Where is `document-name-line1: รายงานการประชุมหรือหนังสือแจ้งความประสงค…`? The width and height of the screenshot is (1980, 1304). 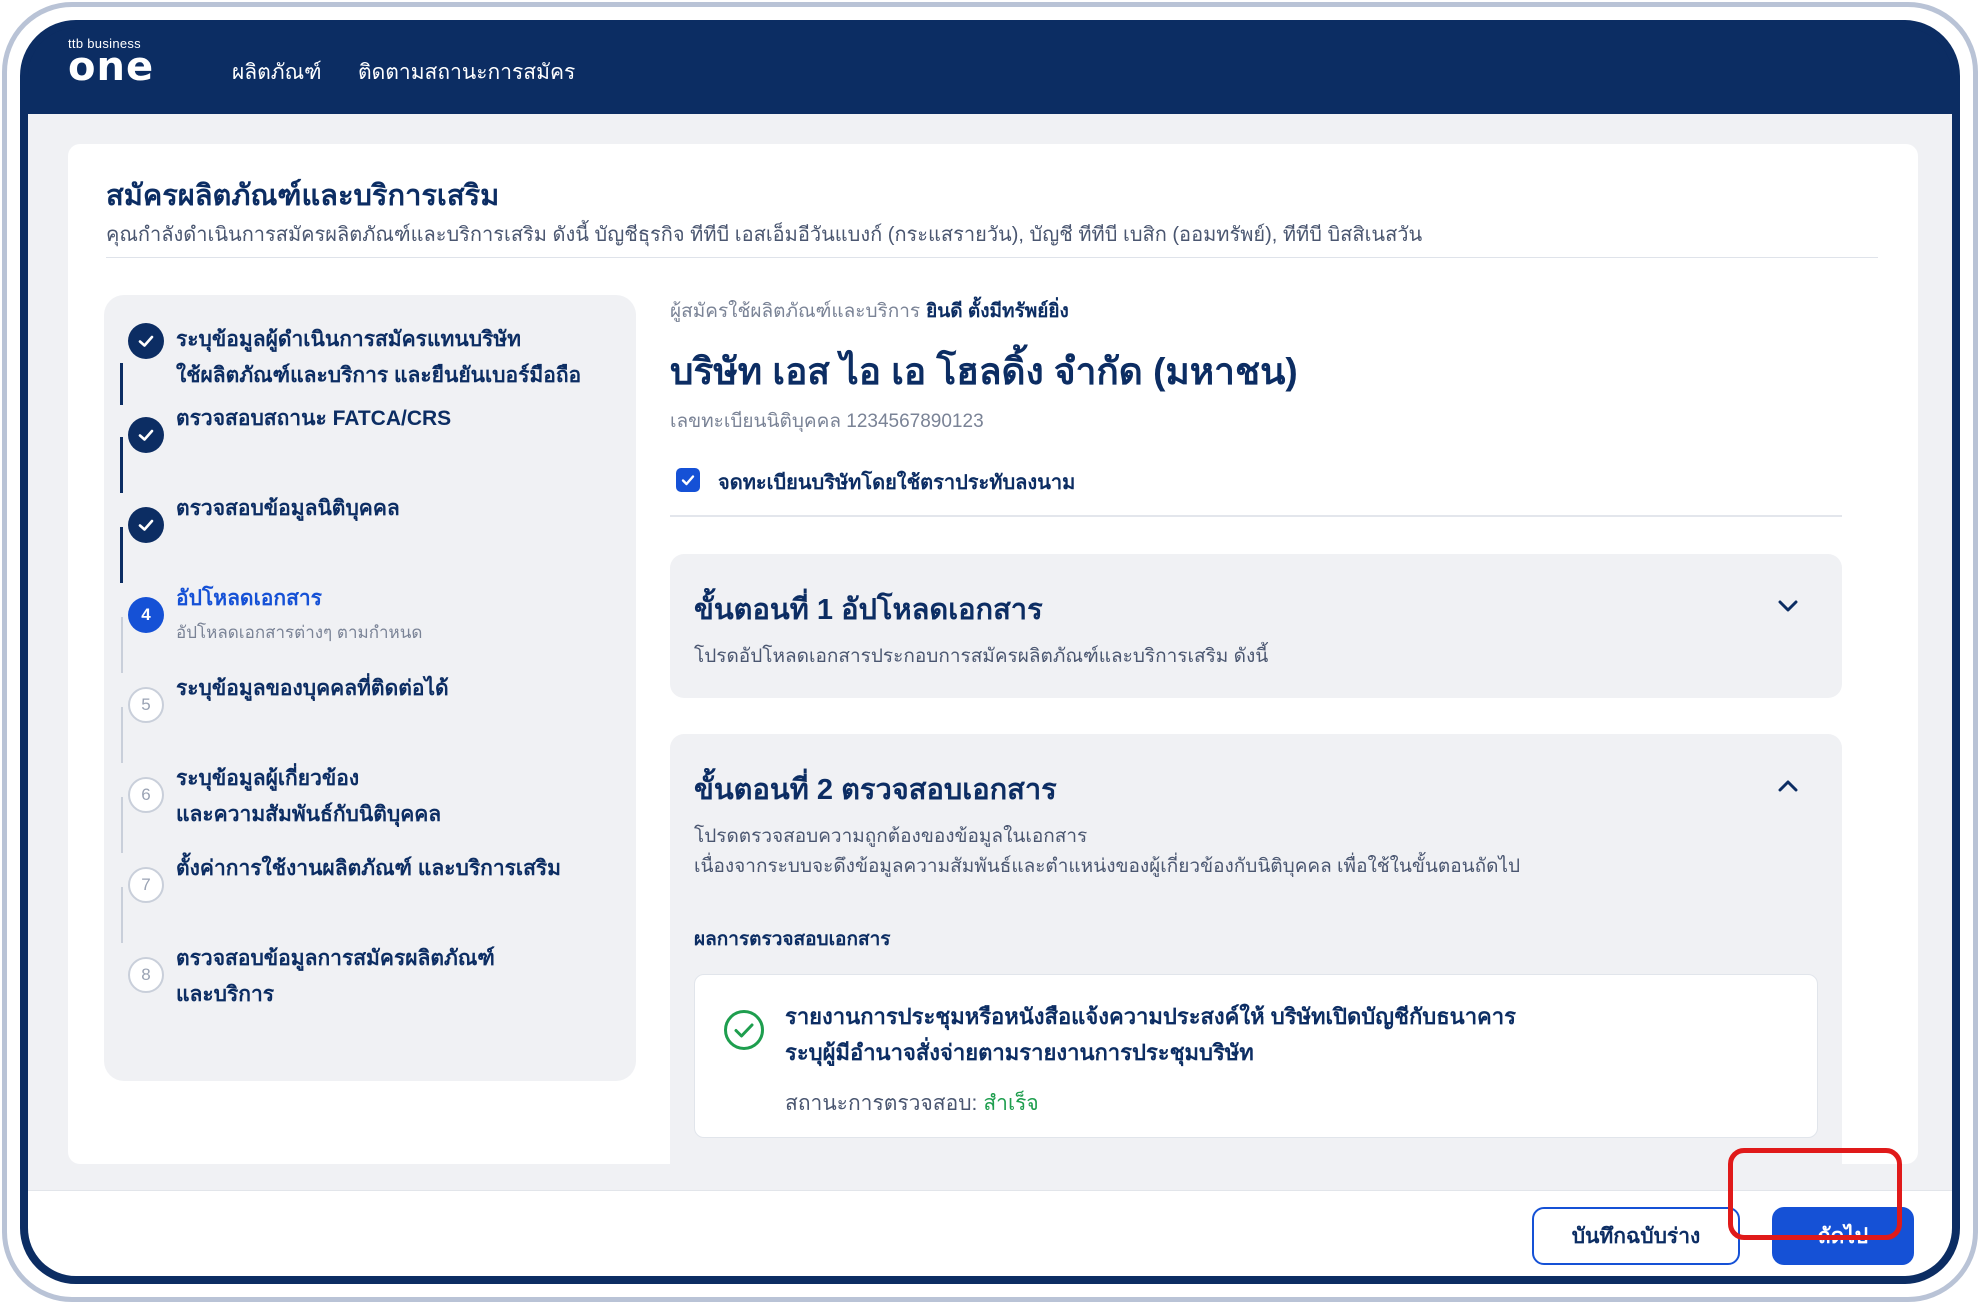 document-name-line1: รายงานการประชุมหรือหนังสือแจ้งความประสงค… is located at coordinates (1150, 1016).